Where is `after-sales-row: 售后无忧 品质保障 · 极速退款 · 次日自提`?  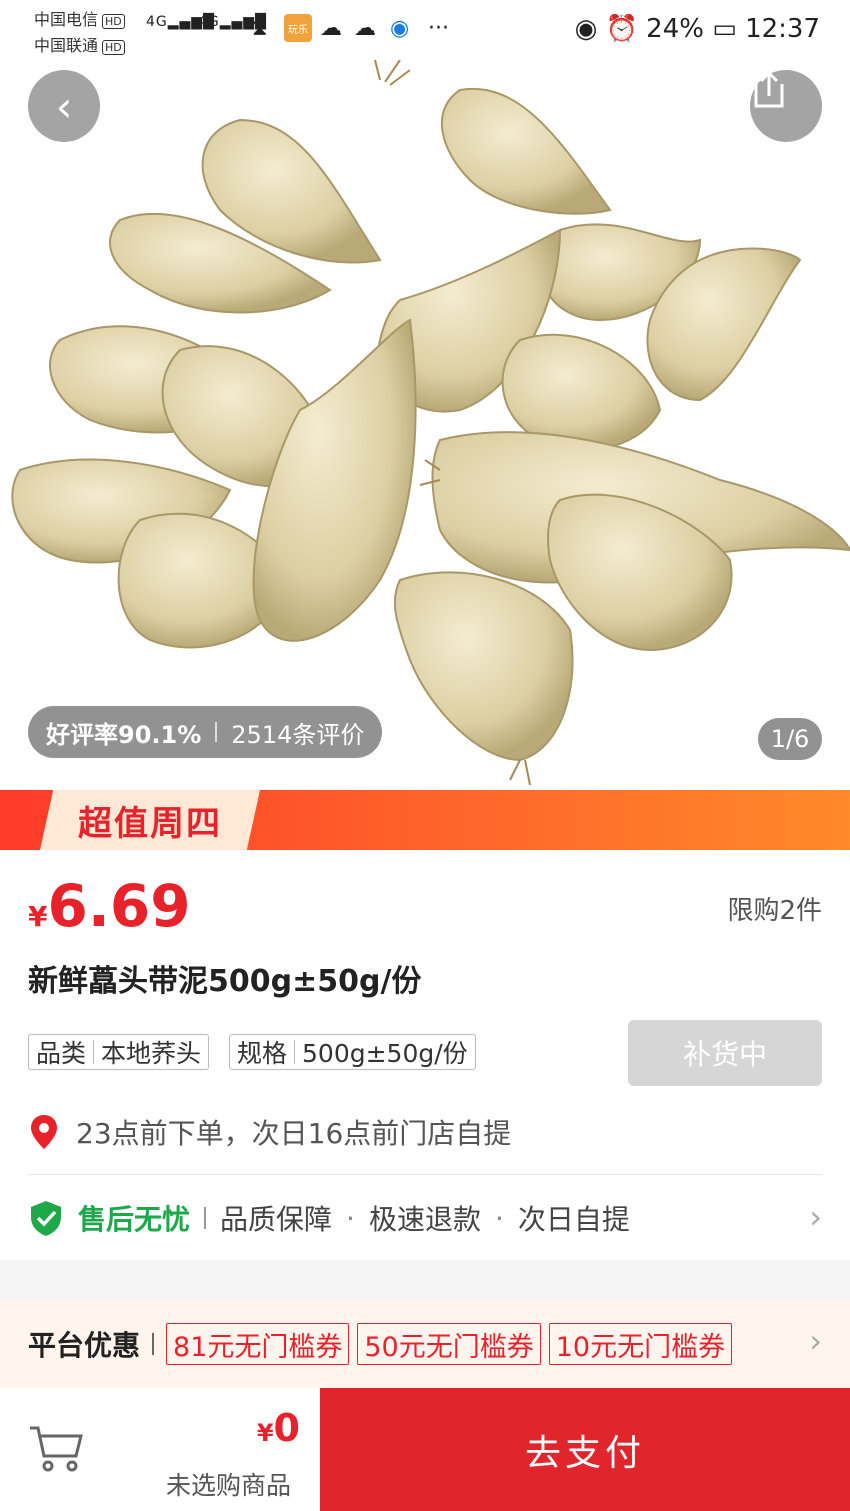 after-sales-row: 售后无忧 品质保障 · 极速退款 · 次日自提 is located at coordinates (329, 1218).